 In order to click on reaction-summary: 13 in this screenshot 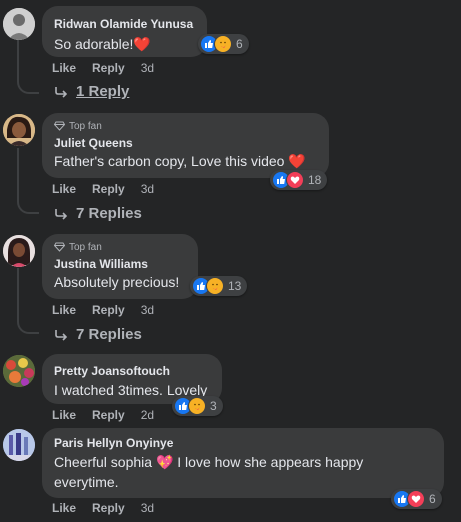, I will do `click(219, 286)`.